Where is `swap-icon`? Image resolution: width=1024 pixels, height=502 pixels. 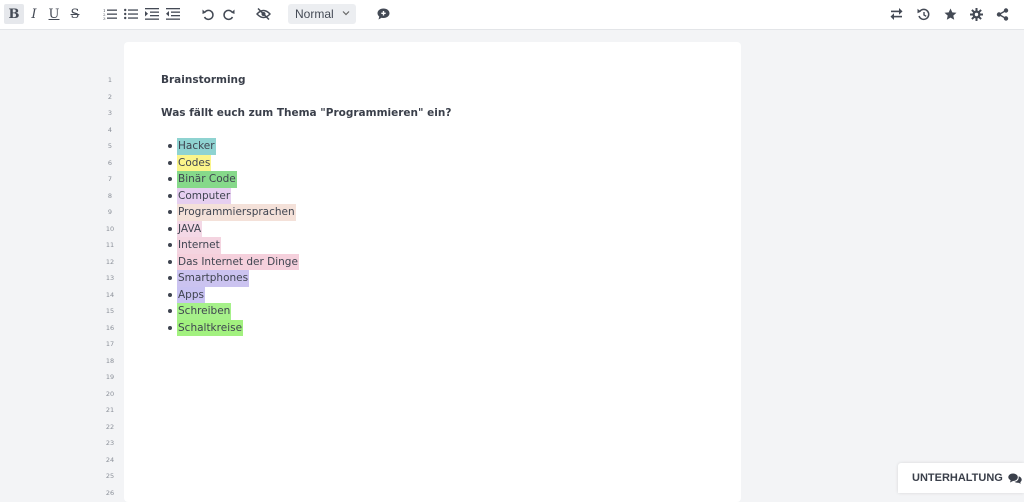
swap-icon is located at coordinates (896, 14).